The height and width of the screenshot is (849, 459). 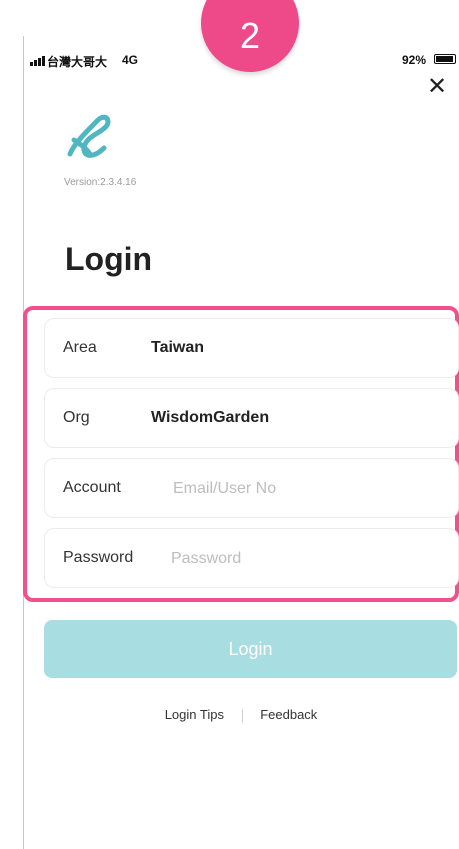 I want to click on area-value: Taiwan, so click(x=178, y=347).